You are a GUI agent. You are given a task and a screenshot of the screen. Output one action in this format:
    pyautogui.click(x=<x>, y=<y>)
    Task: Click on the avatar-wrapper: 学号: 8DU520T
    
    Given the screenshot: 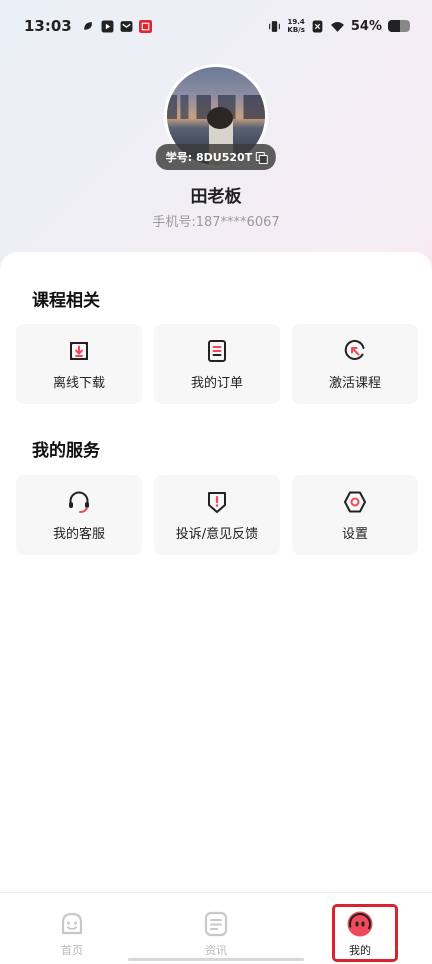 What is the action you would take?
    pyautogui.click(x=216, y=117)
    